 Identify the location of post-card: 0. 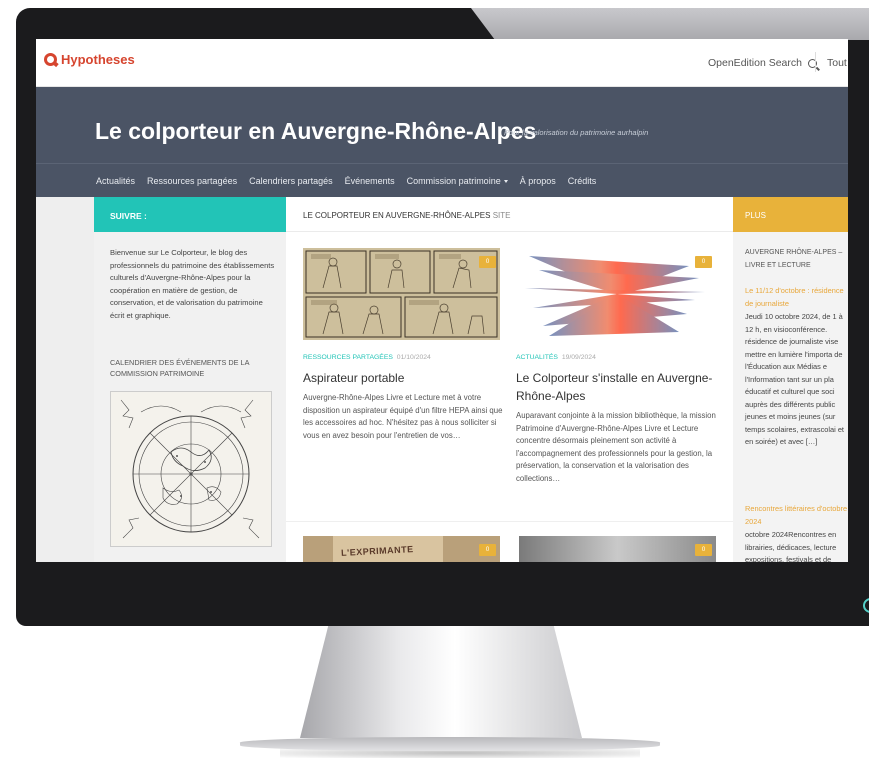
(617, 549).